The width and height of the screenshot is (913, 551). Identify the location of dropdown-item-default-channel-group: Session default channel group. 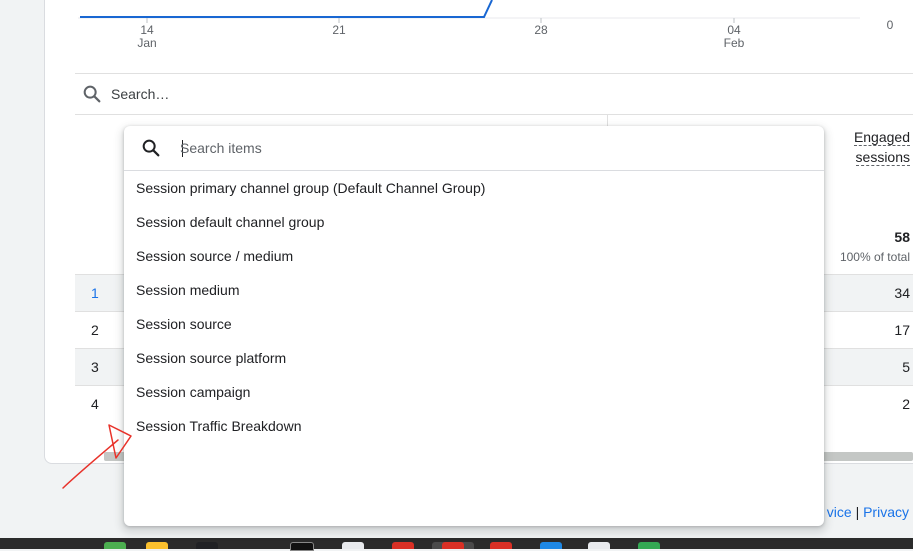
(474, 222).